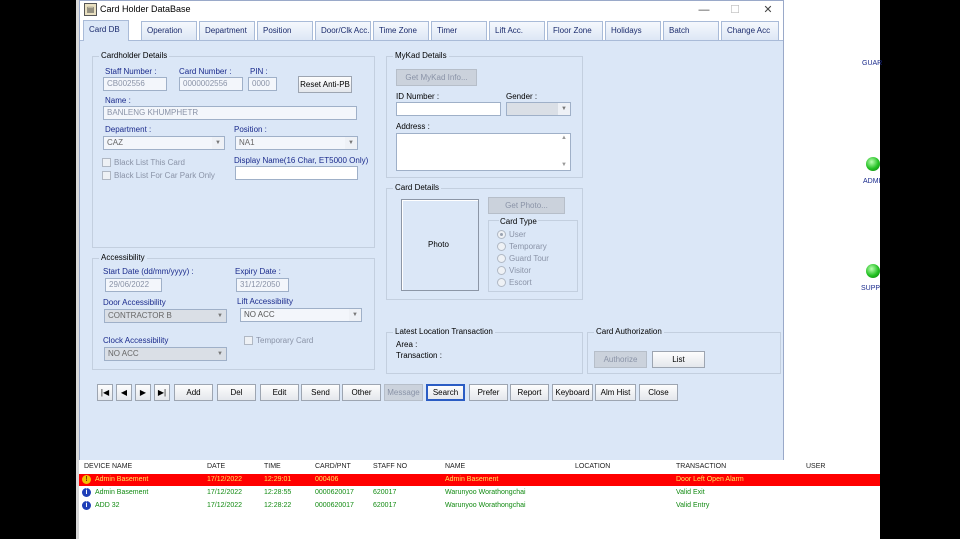 The image size is (960, 539). Describe the element at coordinates (262, 84) in the screenshot. I see `pin-field: 0000` at that location.